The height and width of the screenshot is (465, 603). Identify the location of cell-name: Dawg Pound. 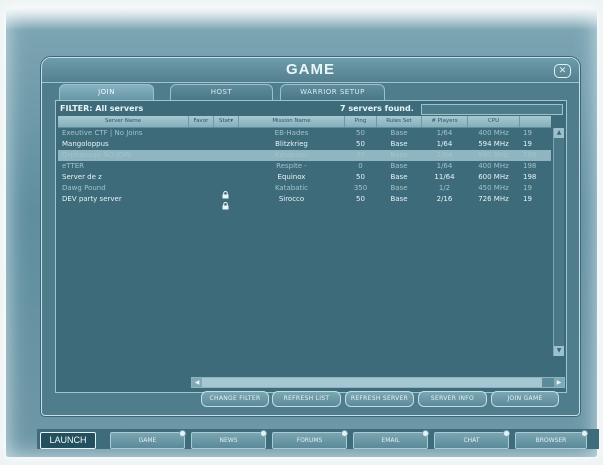
(84, 188).